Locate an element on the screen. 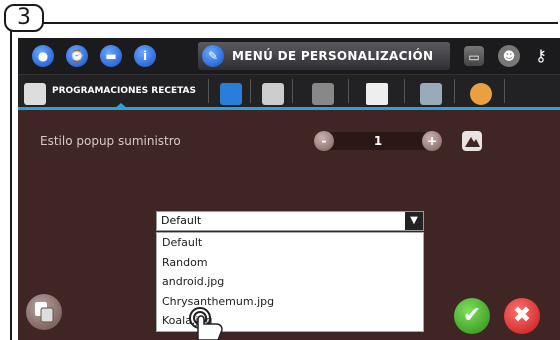 This screenshot has height=340, width=560. tab-screen is located at coordinates (325, 92).